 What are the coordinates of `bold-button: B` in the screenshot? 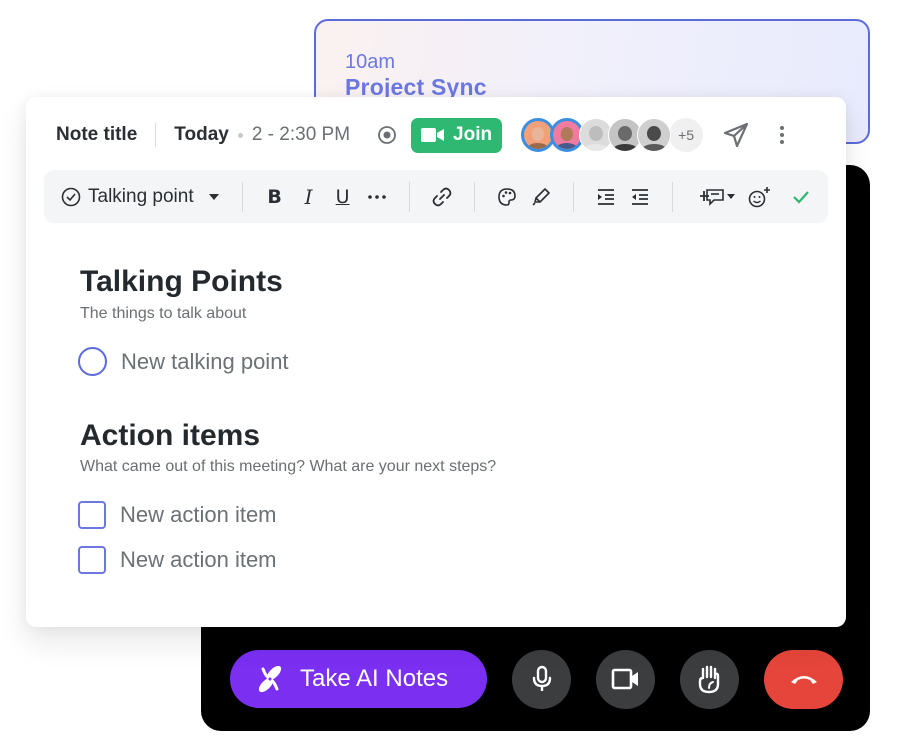 It's located at (275, 197).